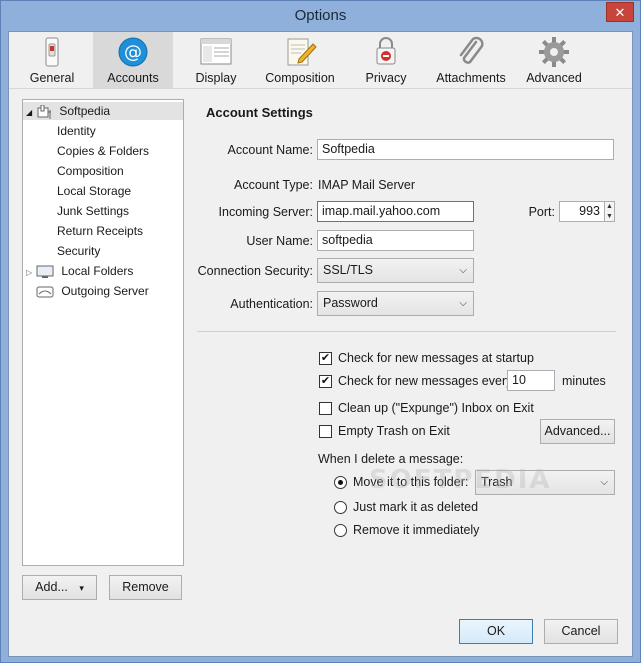 Image resolution: width=641 pixels, height=663 pixels. I want to click on window-icon, so click(216, 51).